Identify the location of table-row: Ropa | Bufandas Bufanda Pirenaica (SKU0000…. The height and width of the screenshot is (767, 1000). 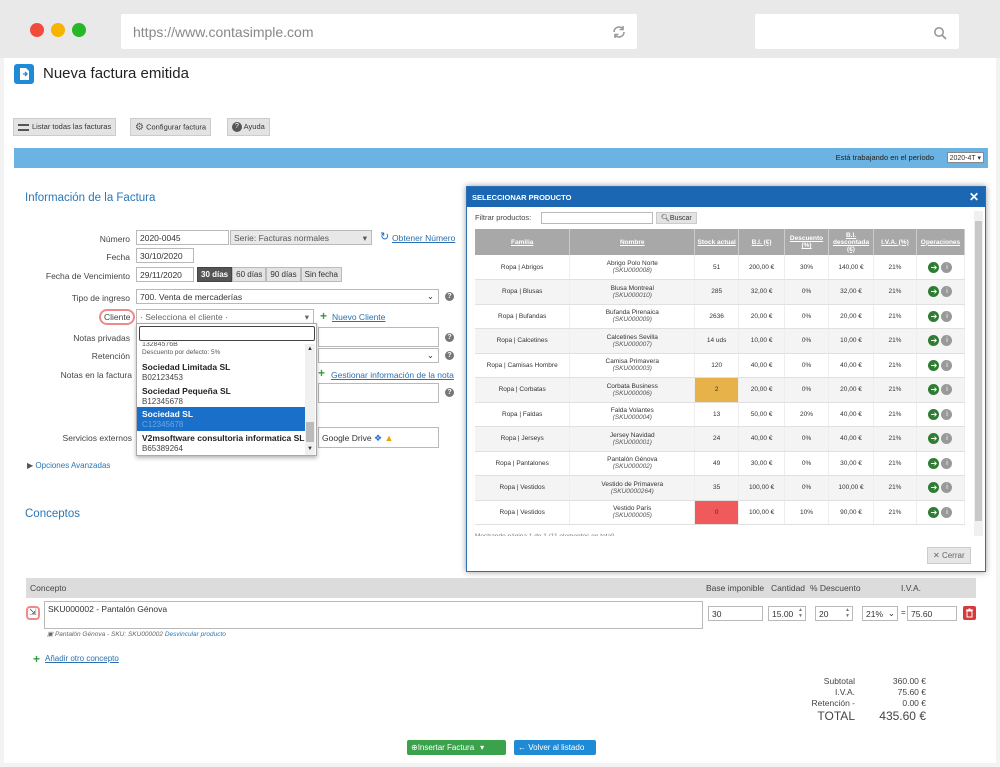
(720, 316).